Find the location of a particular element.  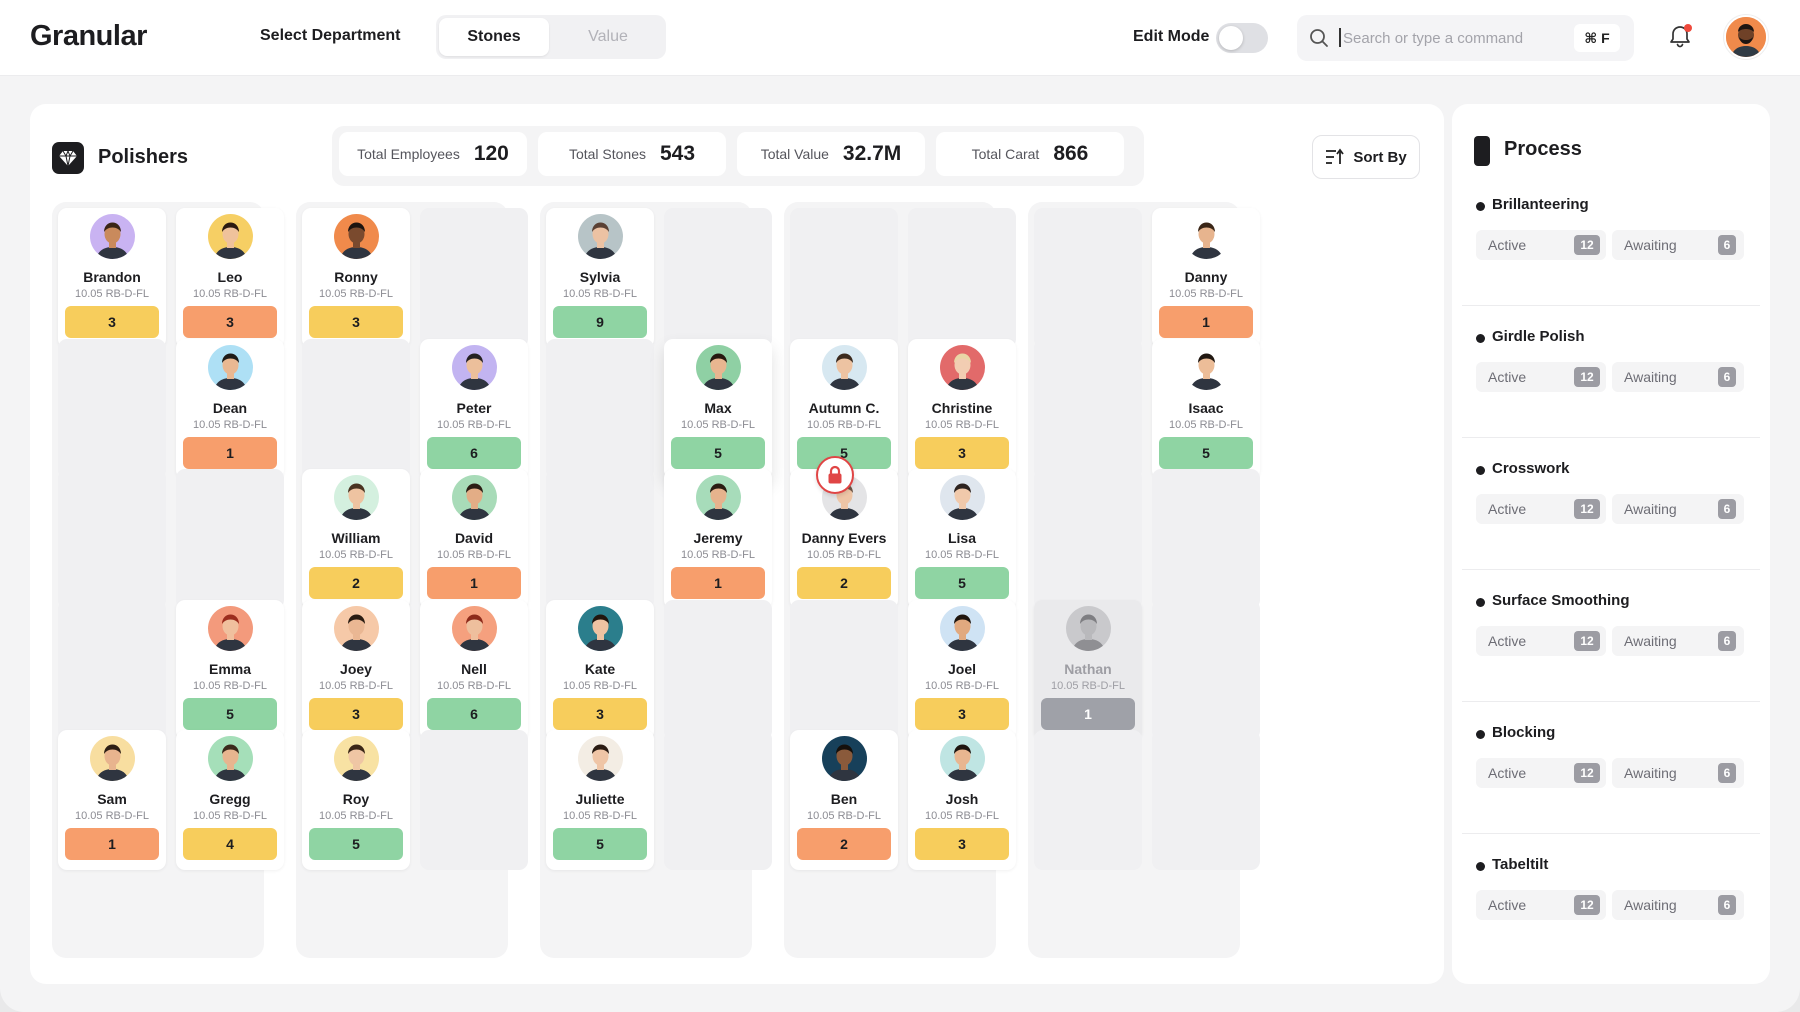

employee-card: Nathan 10.05 RB-D-FL 1 is located at coordinates (1088, 669).